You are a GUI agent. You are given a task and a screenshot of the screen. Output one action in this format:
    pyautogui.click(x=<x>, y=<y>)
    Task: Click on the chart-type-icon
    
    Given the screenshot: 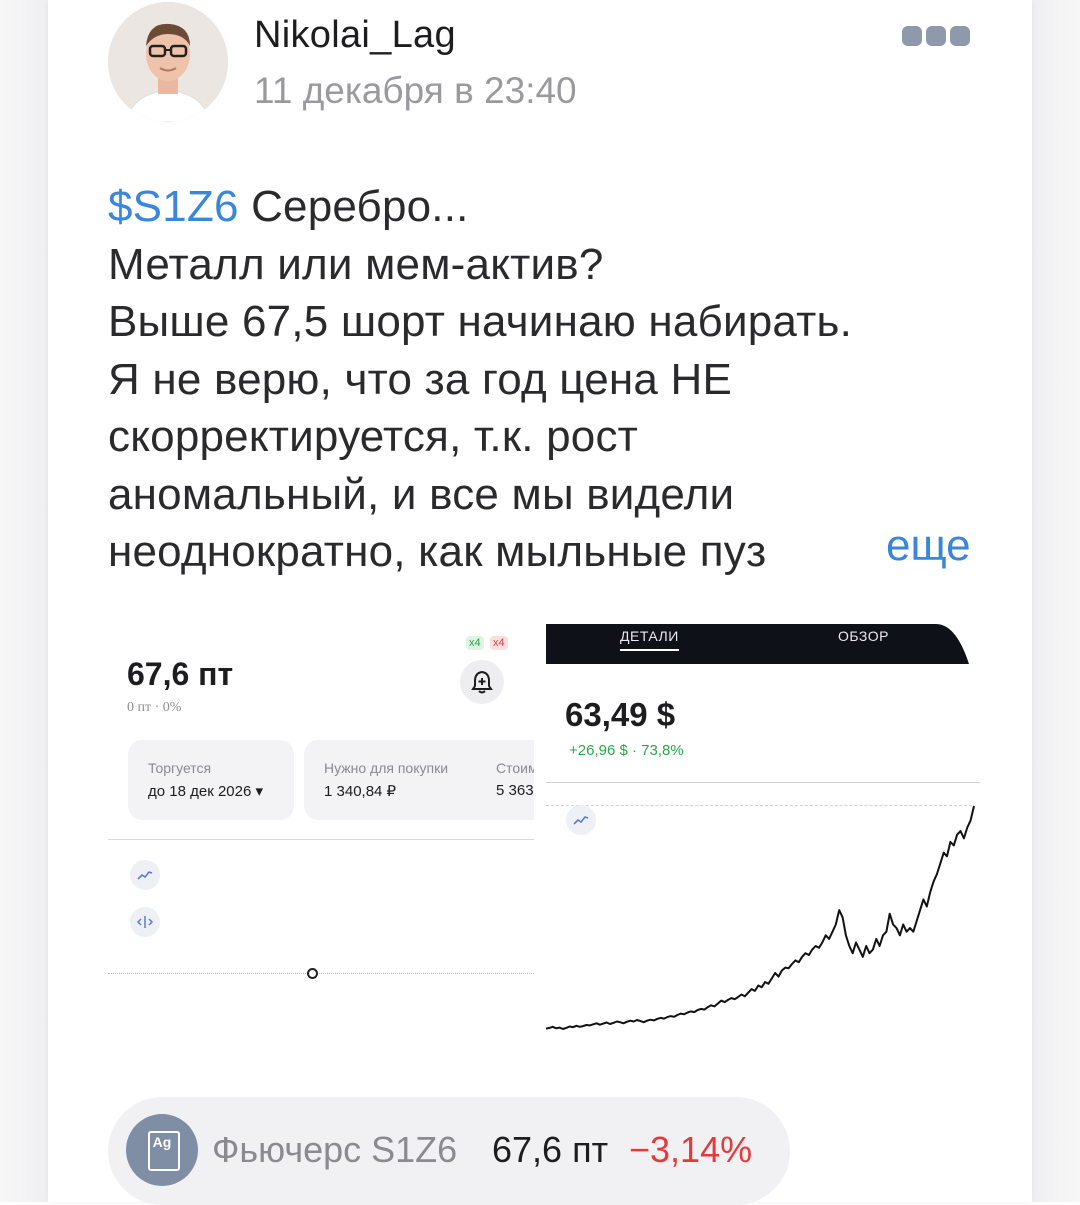 What is the action you would take?
    pyautogui.click(x=145, y=875)
    